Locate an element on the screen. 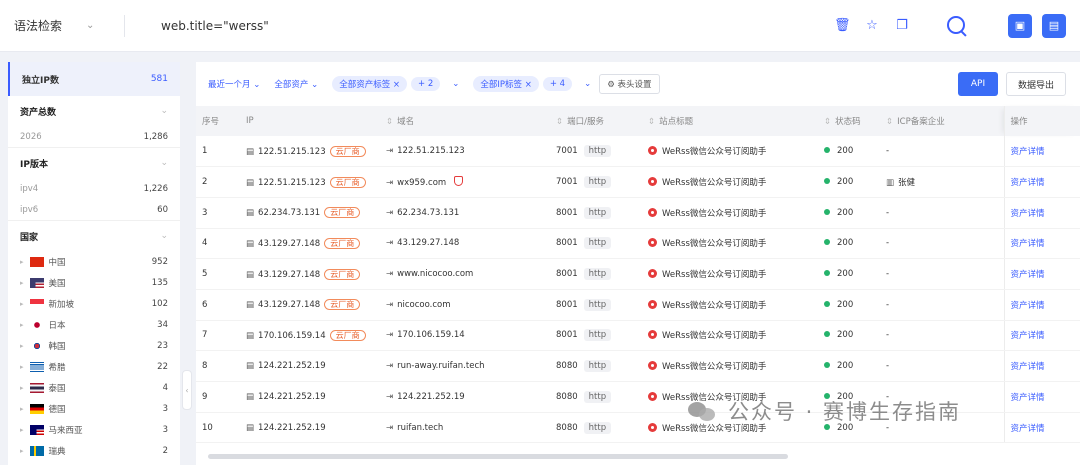 The image size is (1080, 465). horizontal-scrollbar is located at coordinates (498, 456).